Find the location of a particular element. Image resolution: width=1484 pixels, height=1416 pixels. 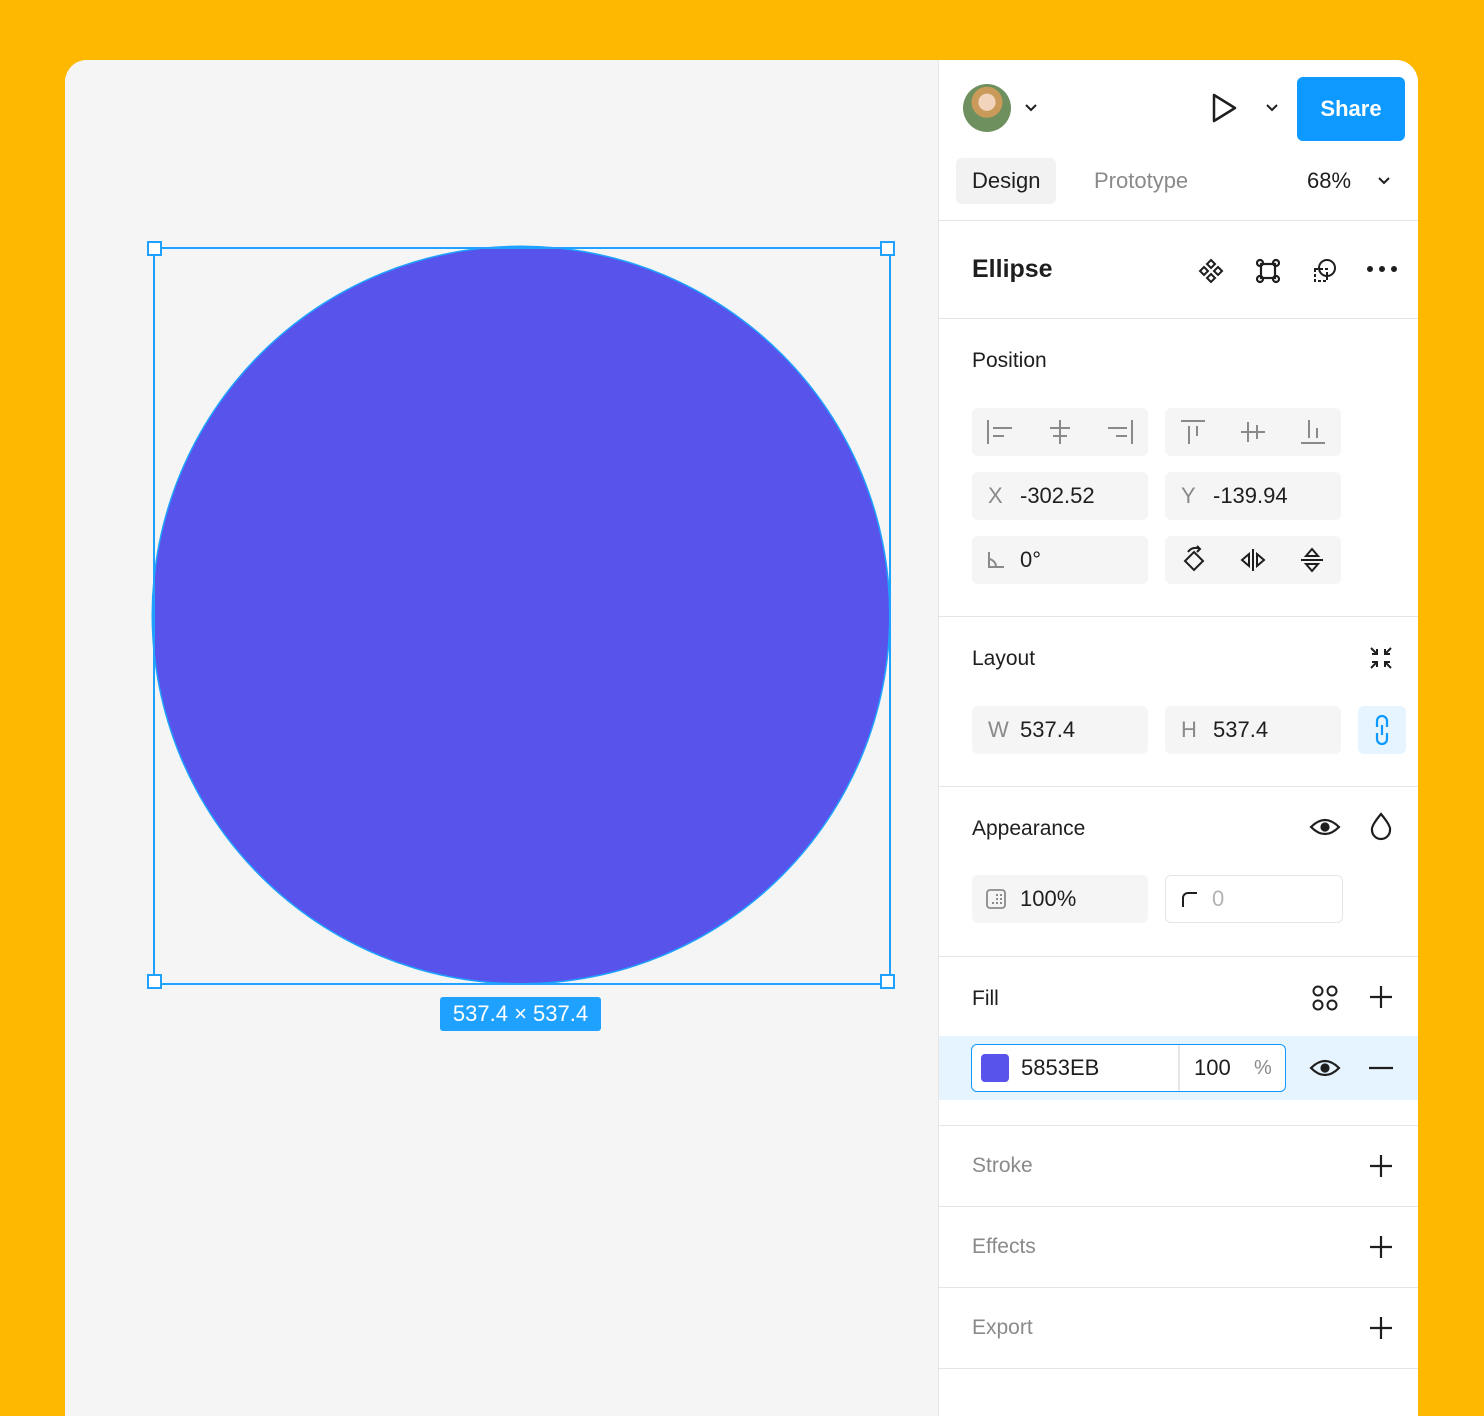

stroke-title: Stroke is located at coordinates (1002, 1165).